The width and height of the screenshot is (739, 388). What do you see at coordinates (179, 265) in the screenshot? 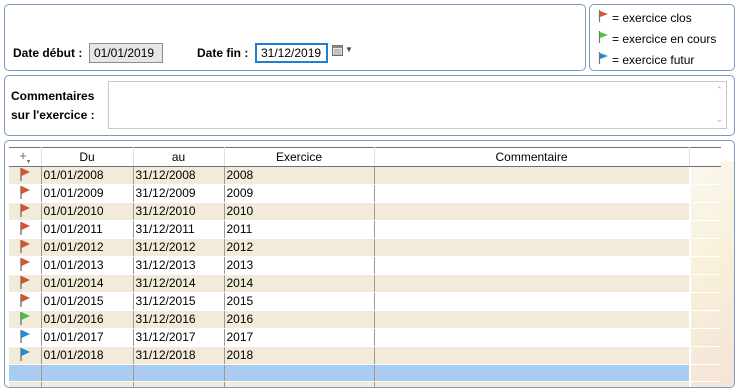
I see `cell-au: 31/12/2013` at bounding box center [179, 265].